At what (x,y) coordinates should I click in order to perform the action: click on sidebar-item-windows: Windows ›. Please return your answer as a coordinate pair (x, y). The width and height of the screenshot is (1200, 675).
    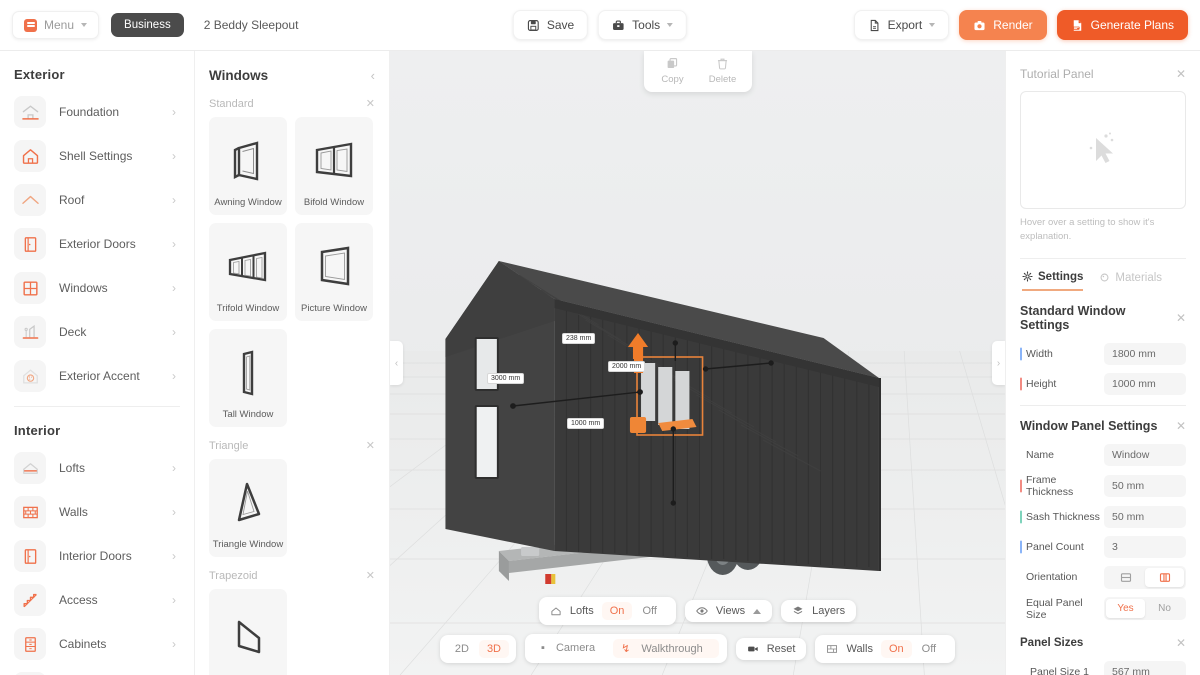
    Looking at the image, I should click on (97, 288).